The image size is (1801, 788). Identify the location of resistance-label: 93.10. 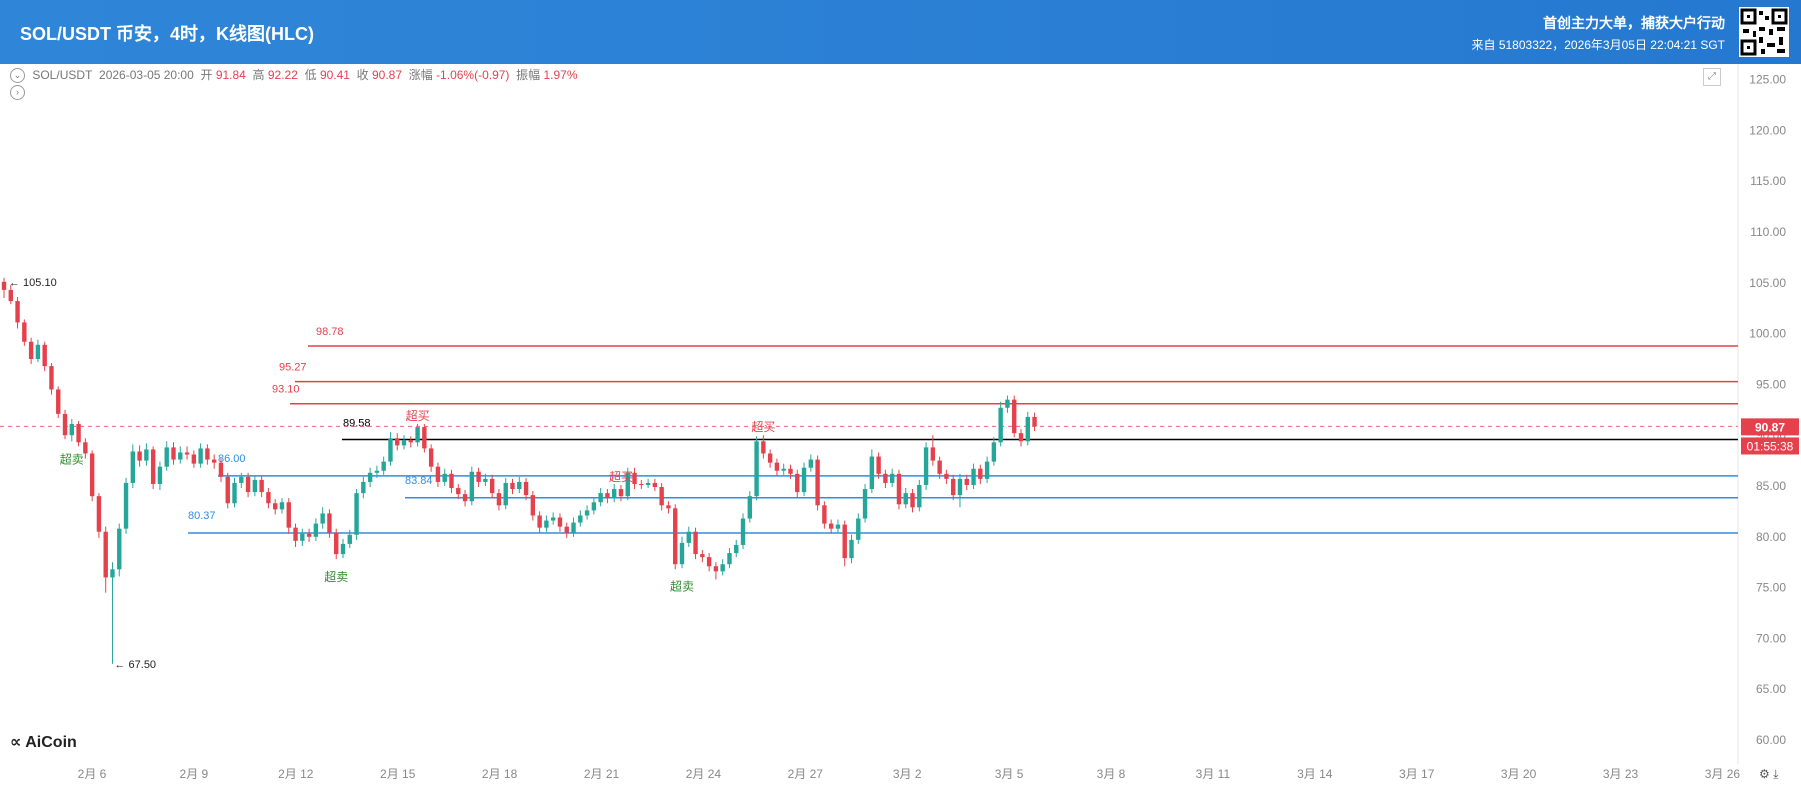
(286, 390).